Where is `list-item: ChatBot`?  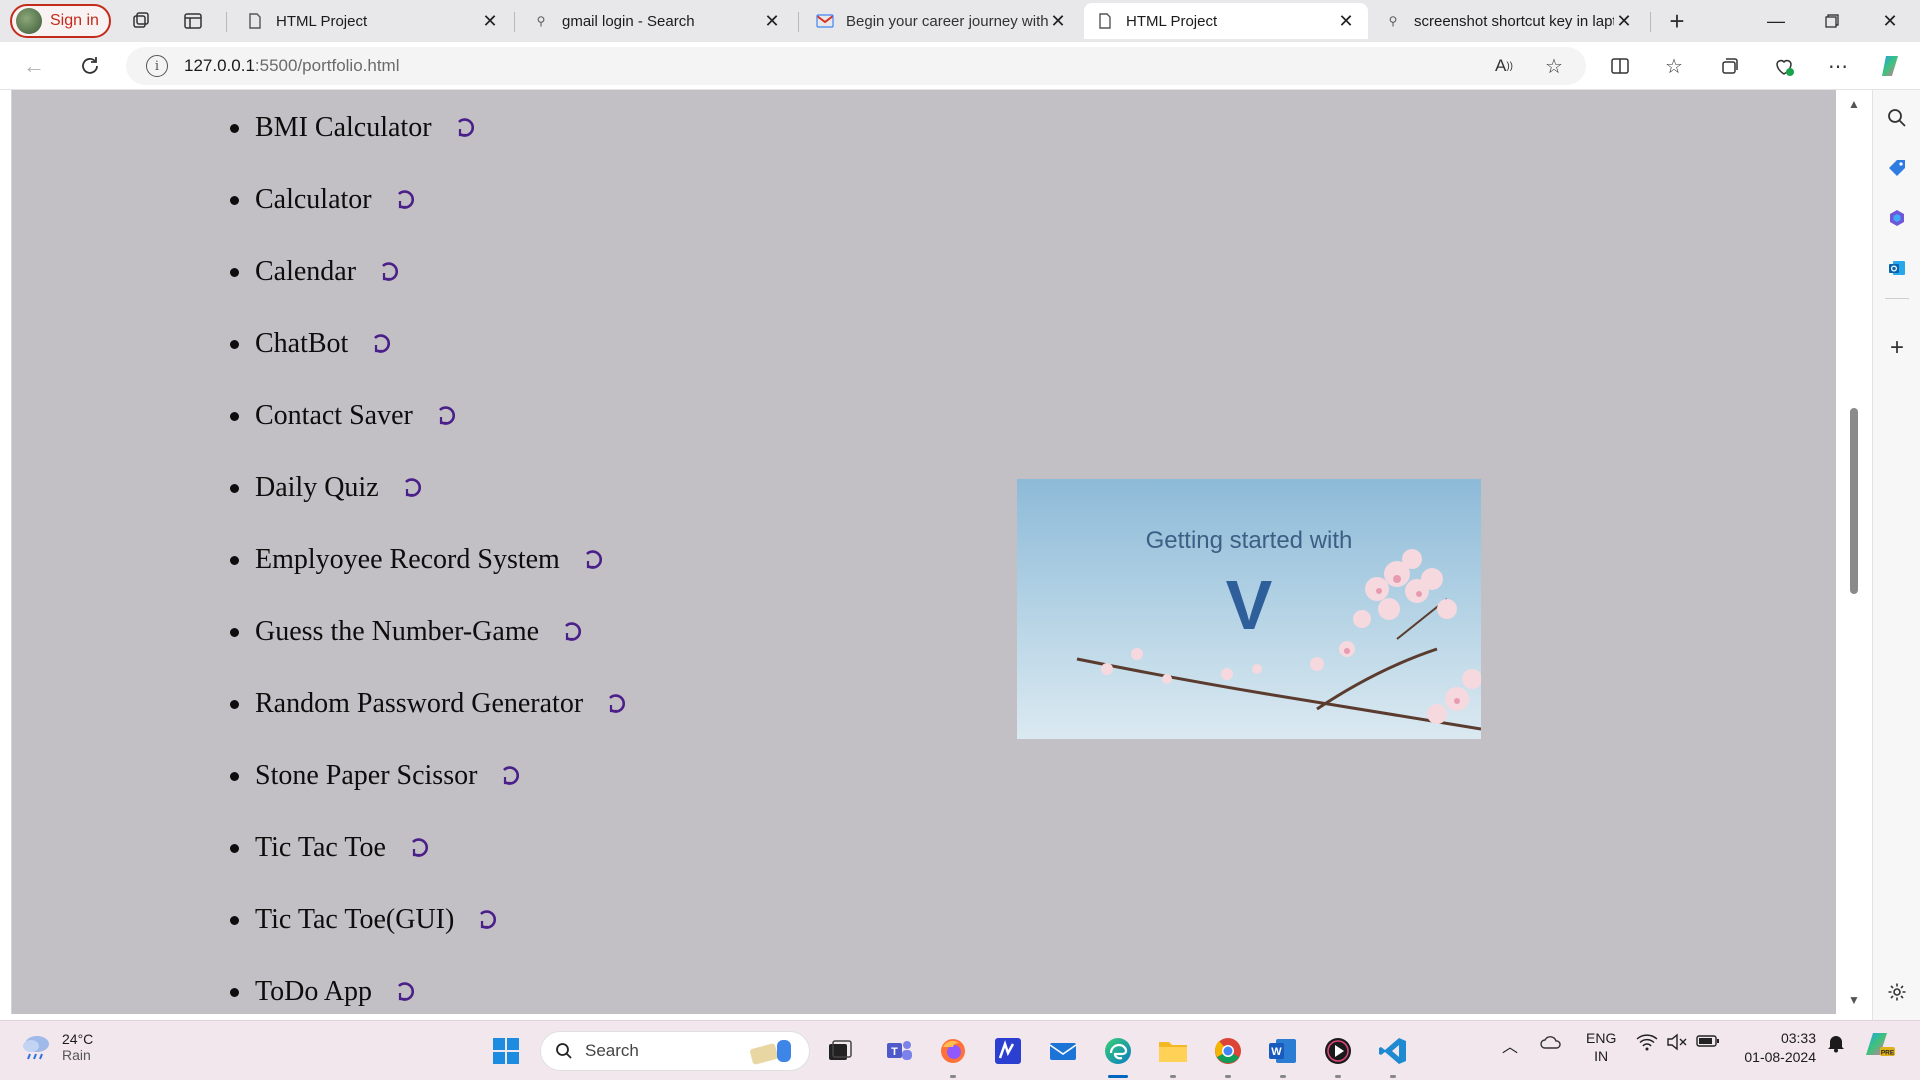 list-item: ChatBot is located at coordinates (428, 344).